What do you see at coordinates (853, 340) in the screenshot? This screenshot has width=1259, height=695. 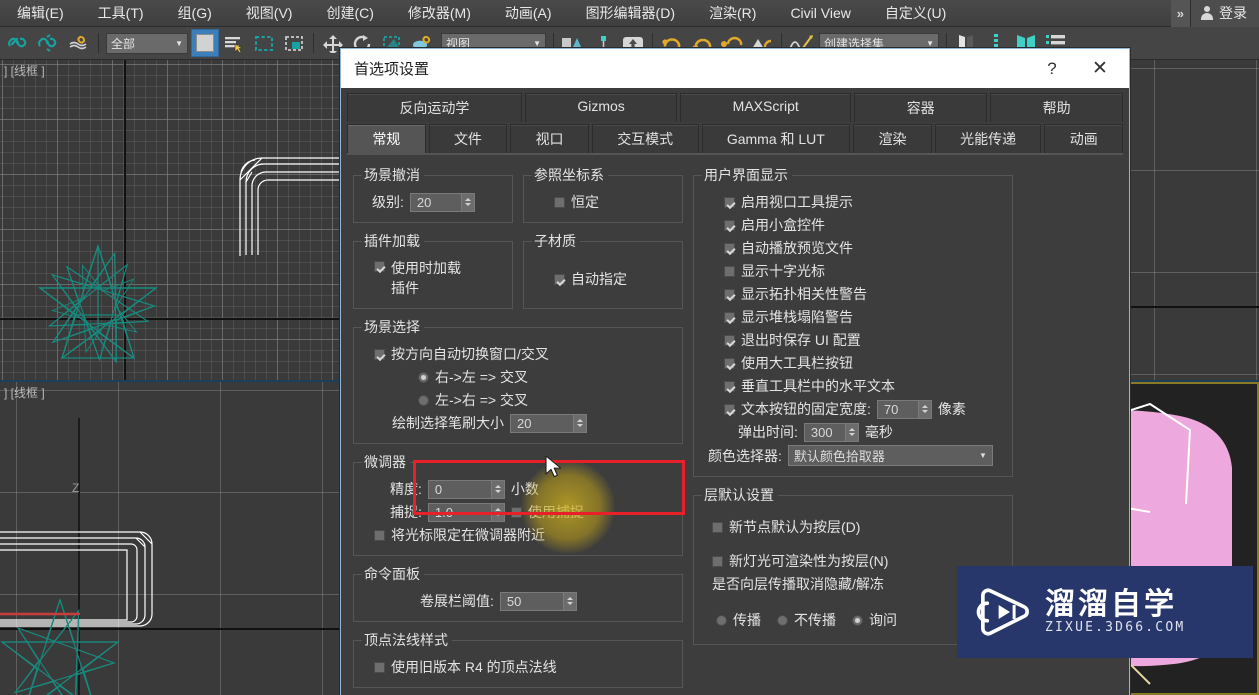 I see `ui-item-save-ui-on-exit: 退出时保存 UI 配置` at bounding box center [853, 340].